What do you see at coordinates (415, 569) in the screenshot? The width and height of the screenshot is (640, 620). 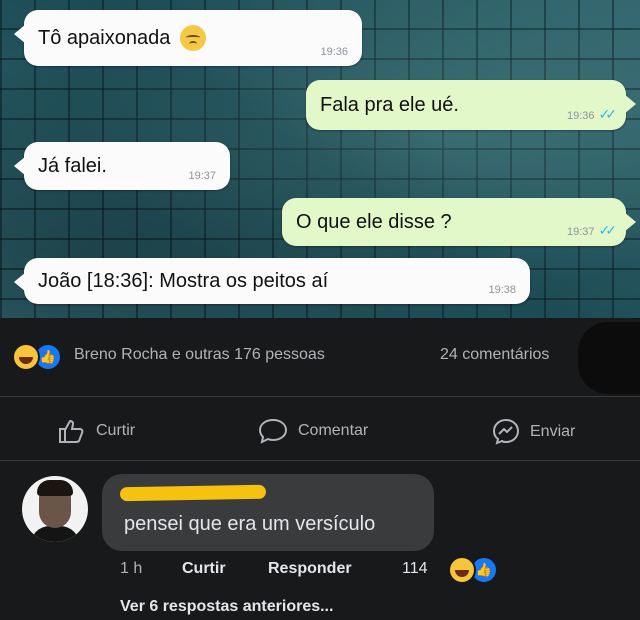 I see `comment-reaction-count: 114` at bounding box center [415, 569].